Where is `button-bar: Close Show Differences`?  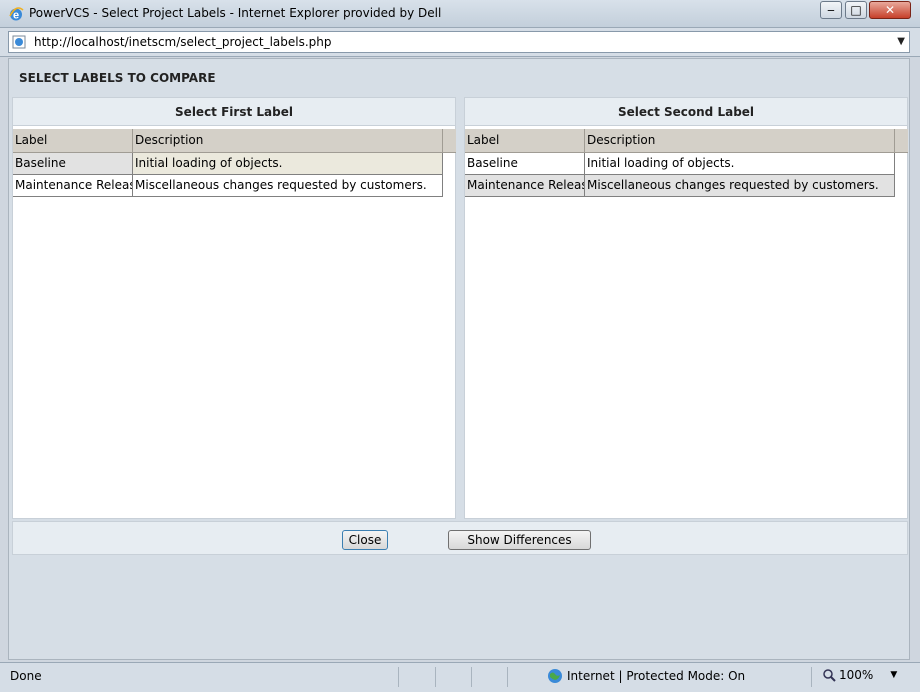 button-bar: Close Show Differences is located at coordinates (460, 538).